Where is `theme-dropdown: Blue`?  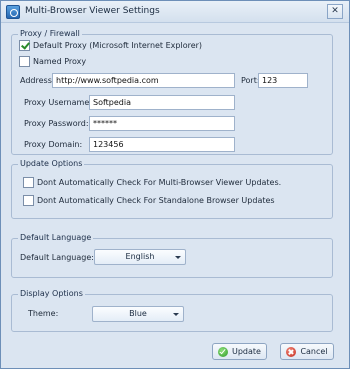
theme-dropdown: Blue is located at coordinates (138, 314).